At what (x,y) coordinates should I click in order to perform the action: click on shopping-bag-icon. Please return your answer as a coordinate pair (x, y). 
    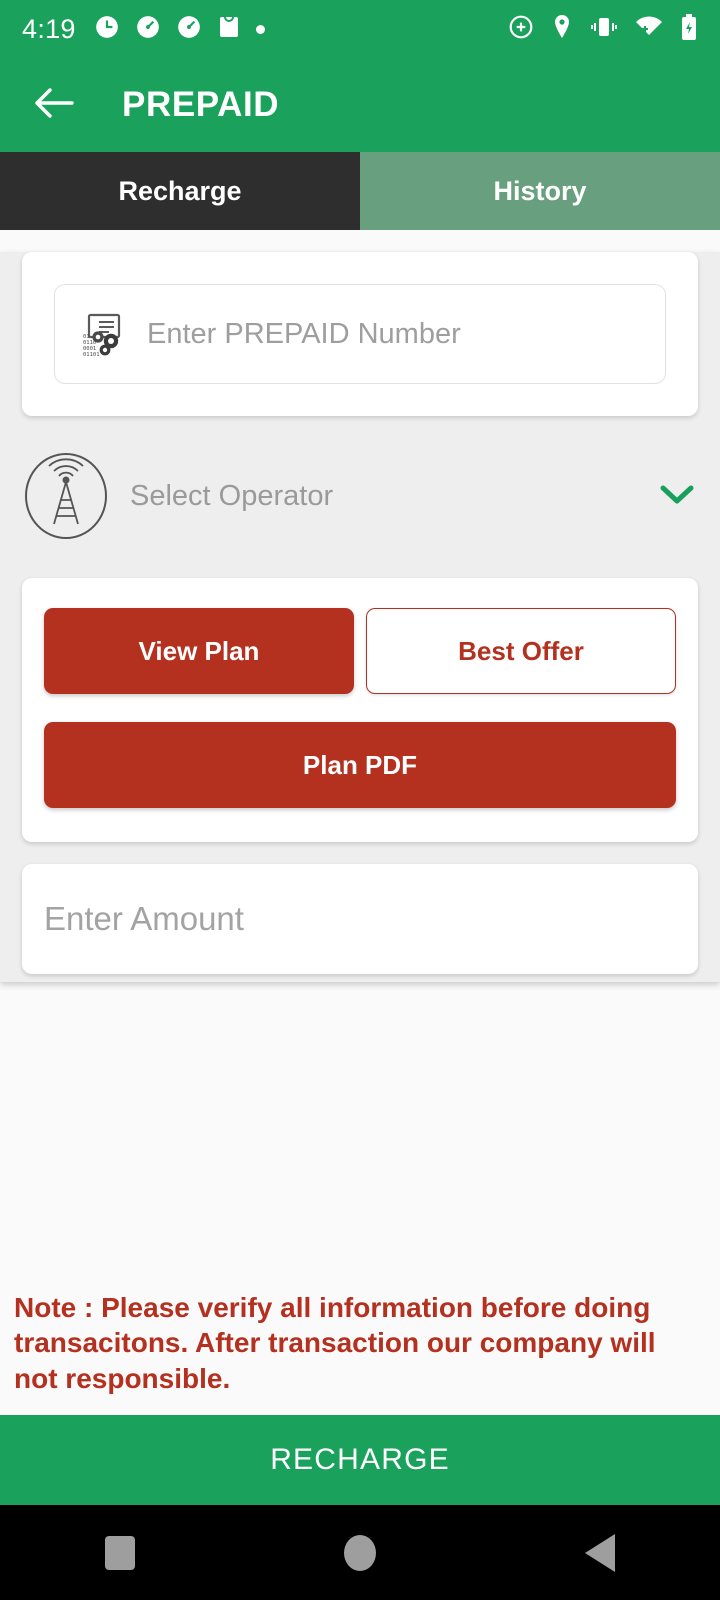
    Looking at the image, I should click on (229, 29).